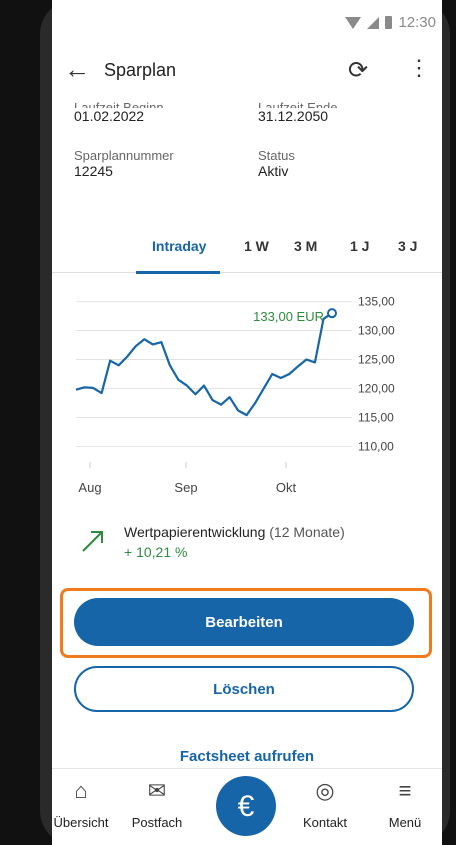 This screenshot has height=845, width=456. What do you see at coordinates (247, 756) in the screenshot?
I see `factsheet-link: Factsheet aufrufen` at bounding box center [247, 756].